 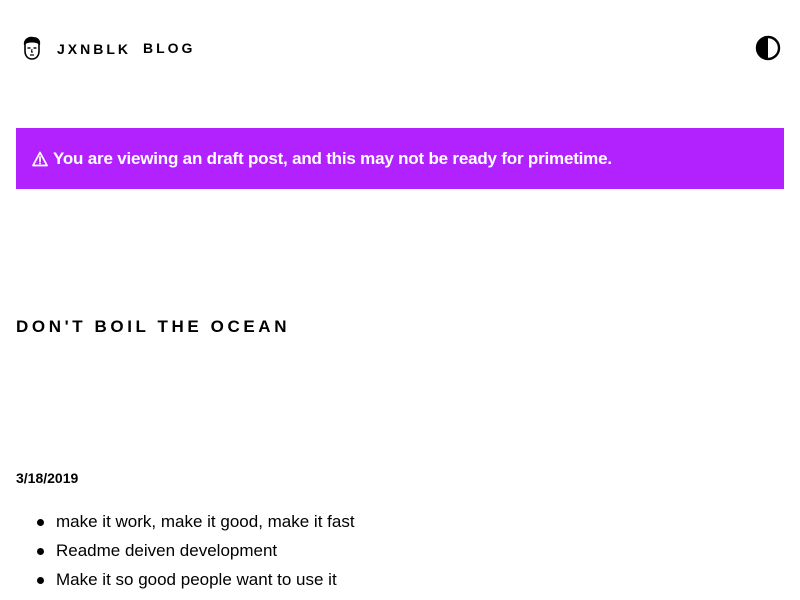 I want to click on theme-toggle-button, so click(x=768, y=48).